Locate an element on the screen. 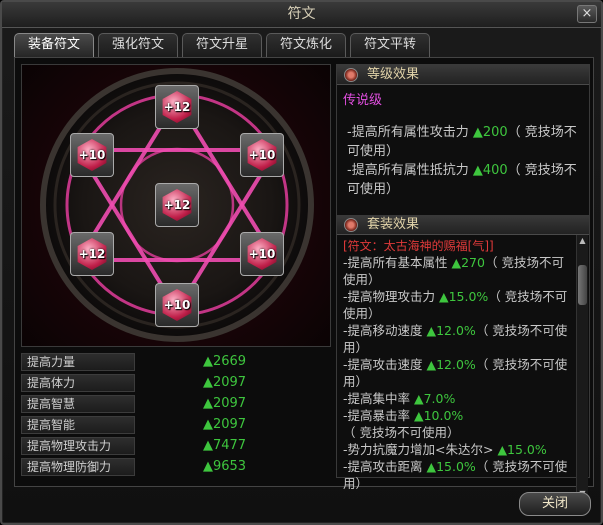  effect-text: -势力抗魔力增加<朱达尔> is located at coordinates (420, 449).